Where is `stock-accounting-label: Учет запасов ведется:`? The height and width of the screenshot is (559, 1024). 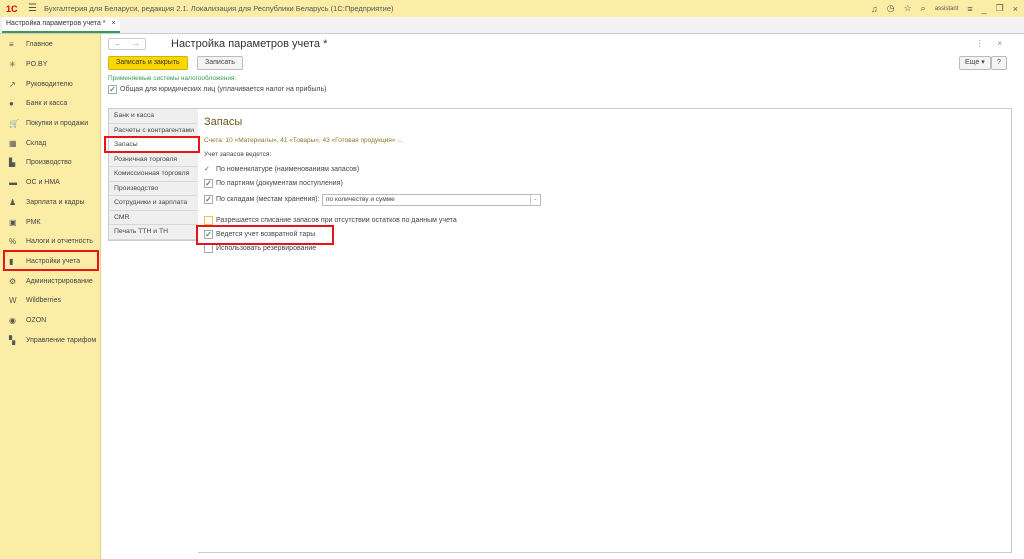
stock-accounting-label: Учет запасов ведется: is located at coordinates (238, 154).